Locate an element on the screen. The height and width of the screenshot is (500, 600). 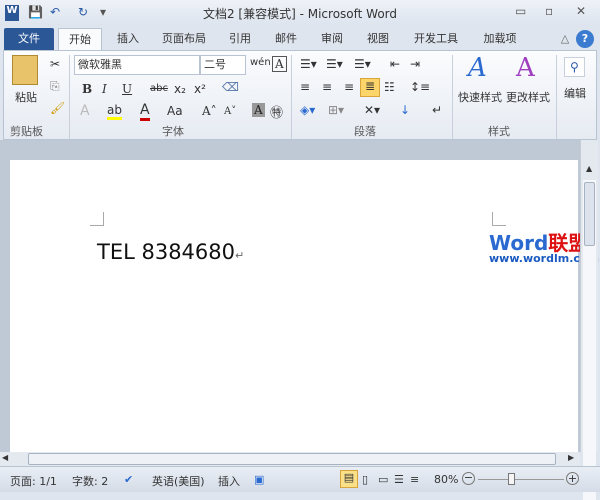
underline-button: U is located at coordinates (127, 89).